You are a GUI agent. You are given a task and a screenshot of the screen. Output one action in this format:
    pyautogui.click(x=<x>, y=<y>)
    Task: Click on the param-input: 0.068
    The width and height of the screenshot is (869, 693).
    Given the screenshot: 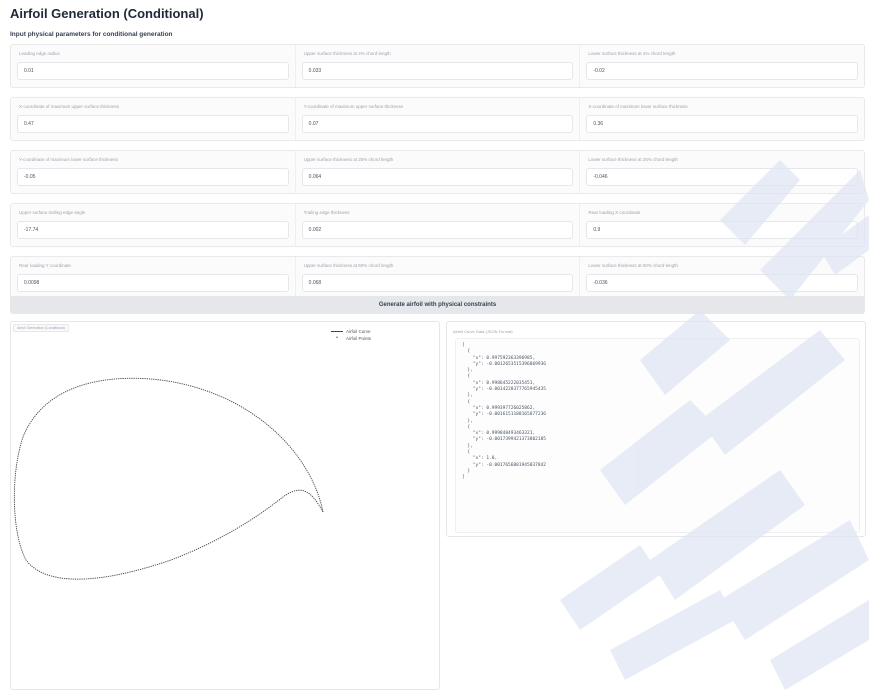 What is the action you would take?
    pyautogui.click(x=437, y=283)
    